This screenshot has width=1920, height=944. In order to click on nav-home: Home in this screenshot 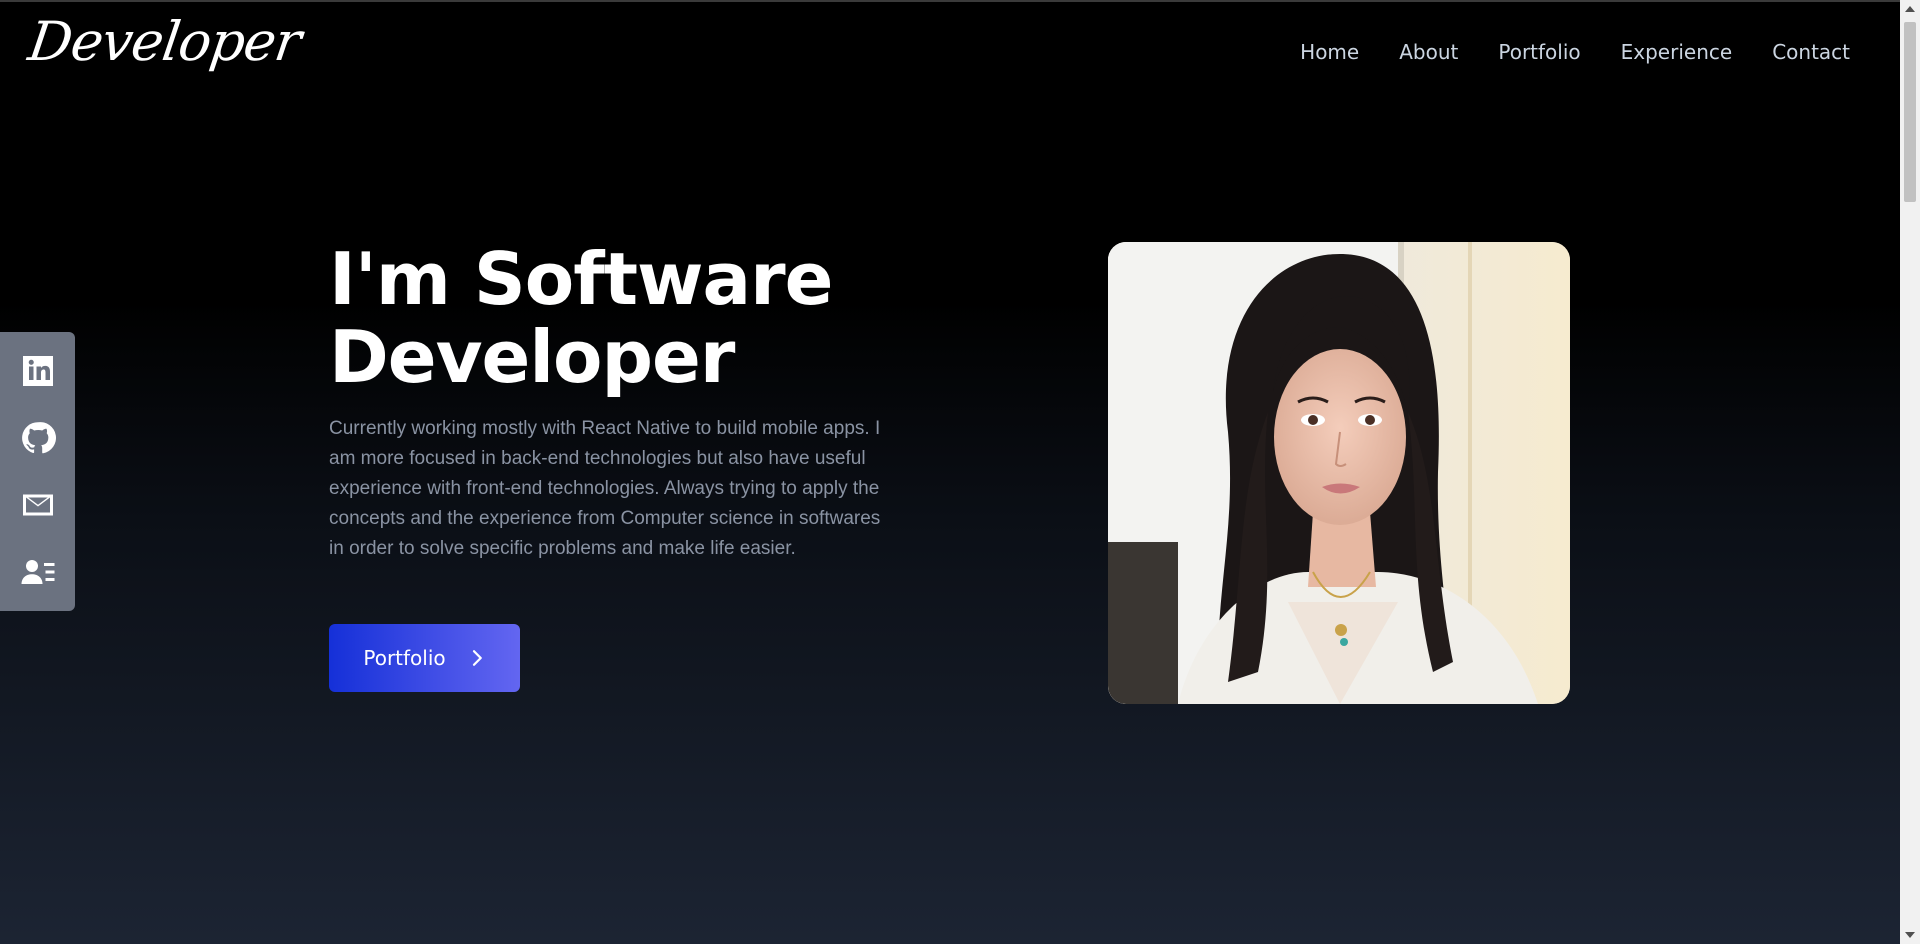, I will do `click(1329, 52)`.